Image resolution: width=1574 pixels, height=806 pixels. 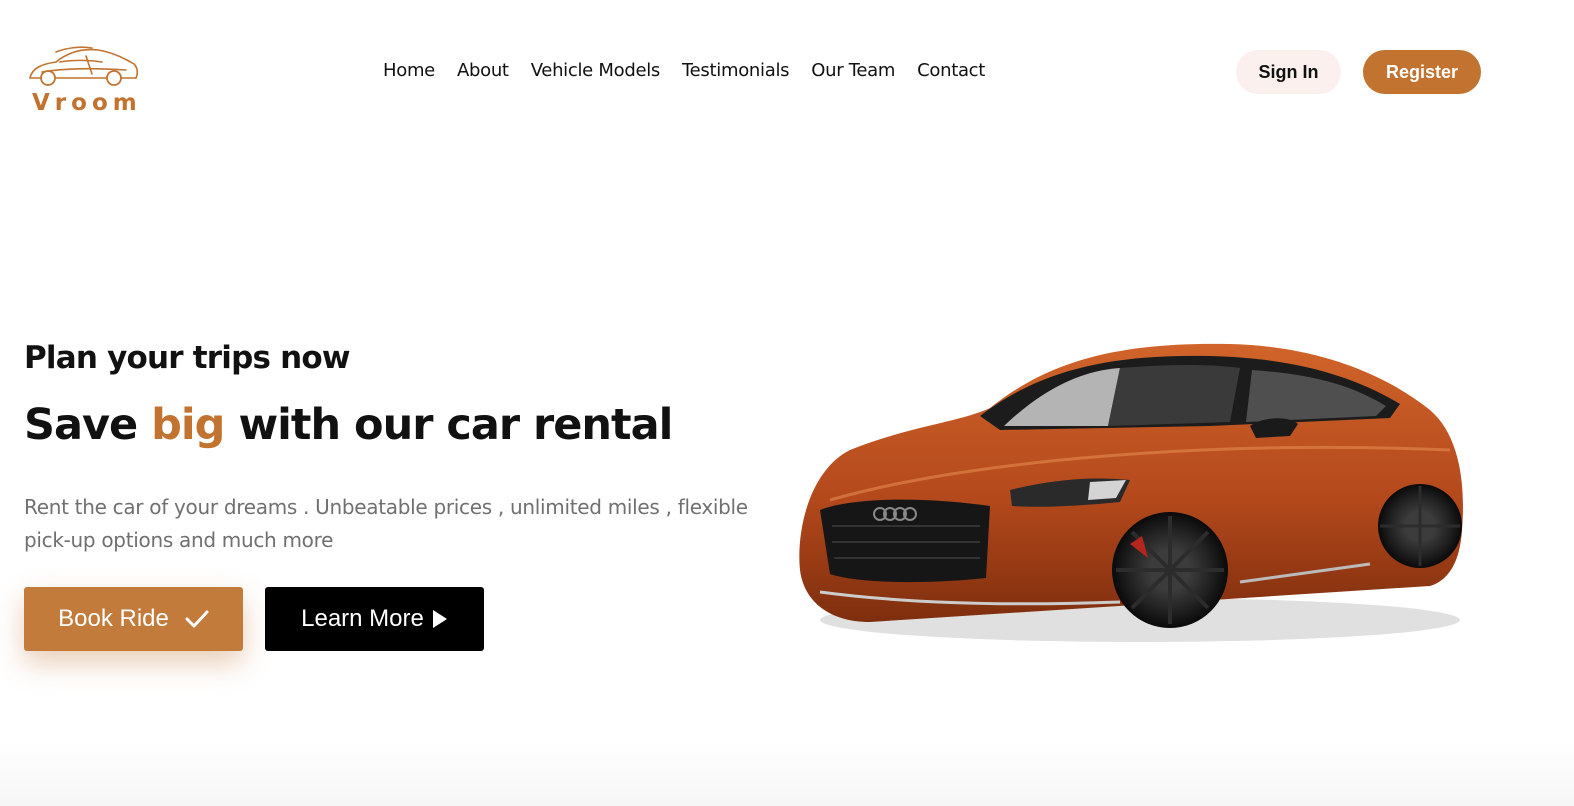 What do you see at coordinates (409, 70) in the screenshot?
I see `nav-item-home: Home` at bounding box center [409, 70].